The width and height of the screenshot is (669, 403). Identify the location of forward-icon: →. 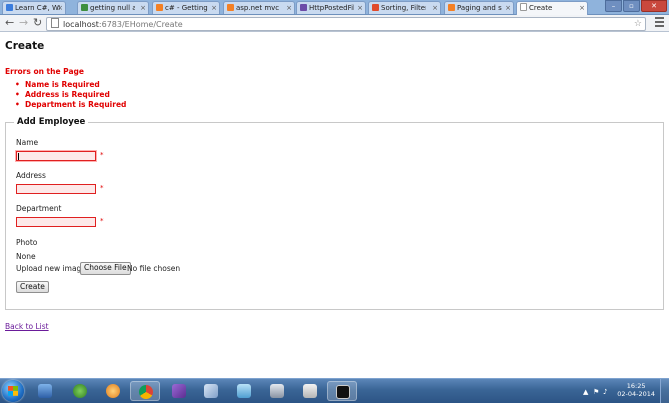
(23, 23).